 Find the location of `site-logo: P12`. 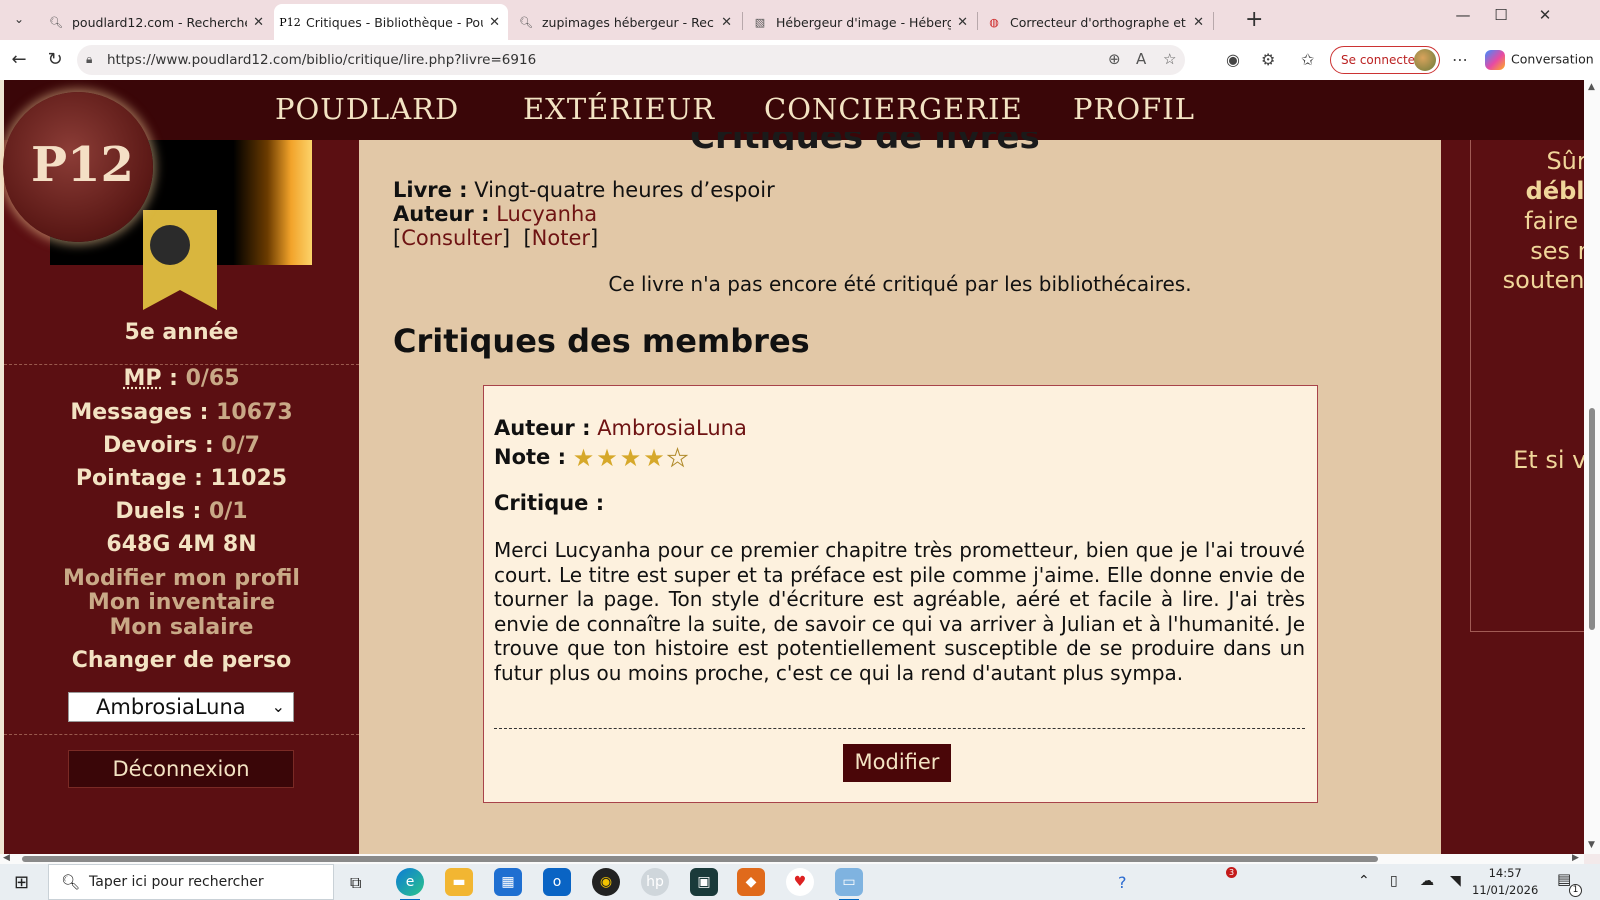

site-logo: P12 is located at coordinates (78, 167).